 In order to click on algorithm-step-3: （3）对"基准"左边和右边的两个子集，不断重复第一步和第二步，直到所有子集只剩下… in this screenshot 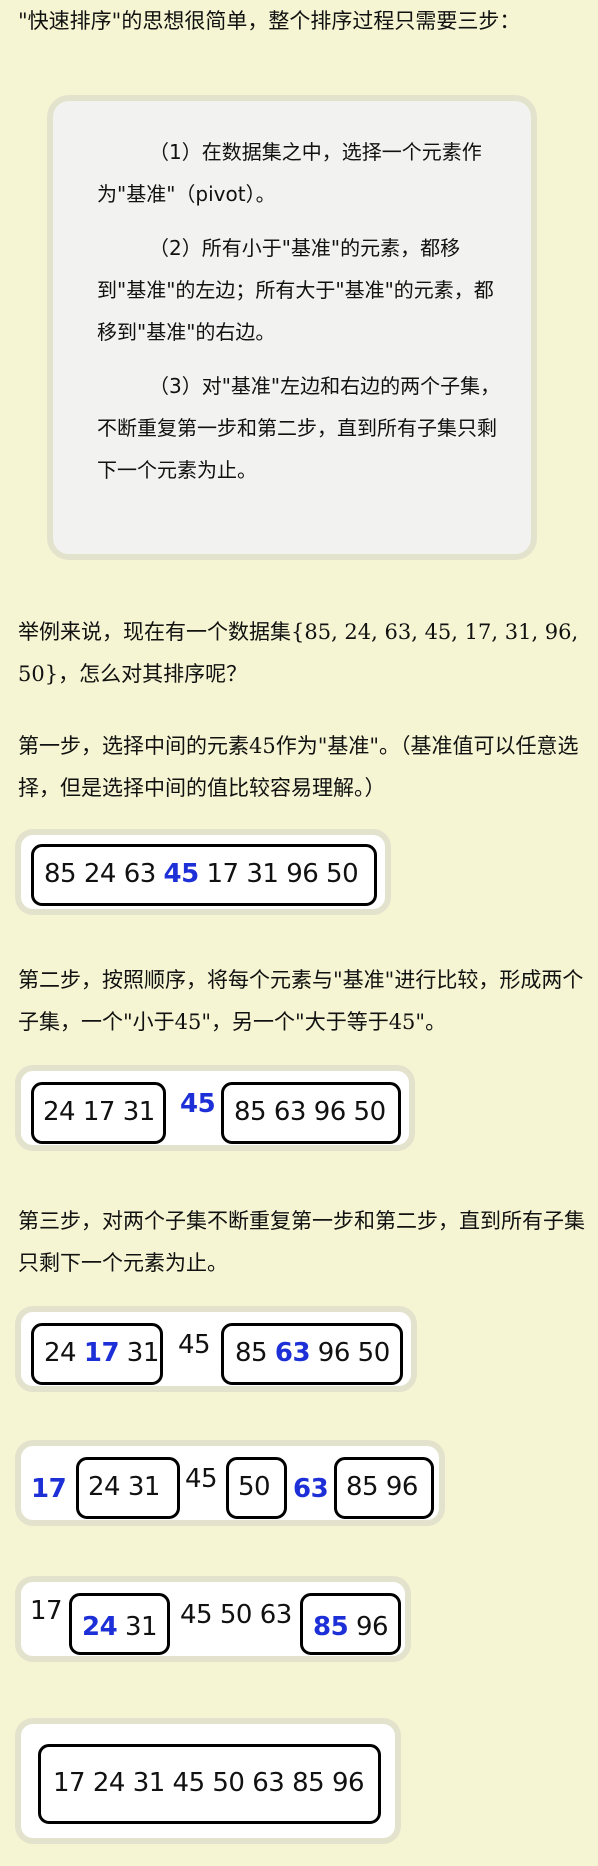, I will do `click(299, 428)`.